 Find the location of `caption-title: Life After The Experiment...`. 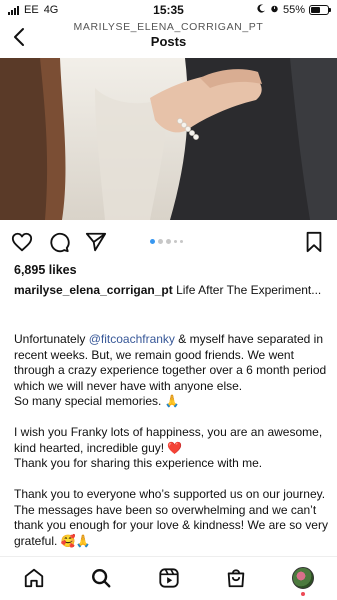

caption-title: Life After The Experiment... is located at coordinates (247, 290).